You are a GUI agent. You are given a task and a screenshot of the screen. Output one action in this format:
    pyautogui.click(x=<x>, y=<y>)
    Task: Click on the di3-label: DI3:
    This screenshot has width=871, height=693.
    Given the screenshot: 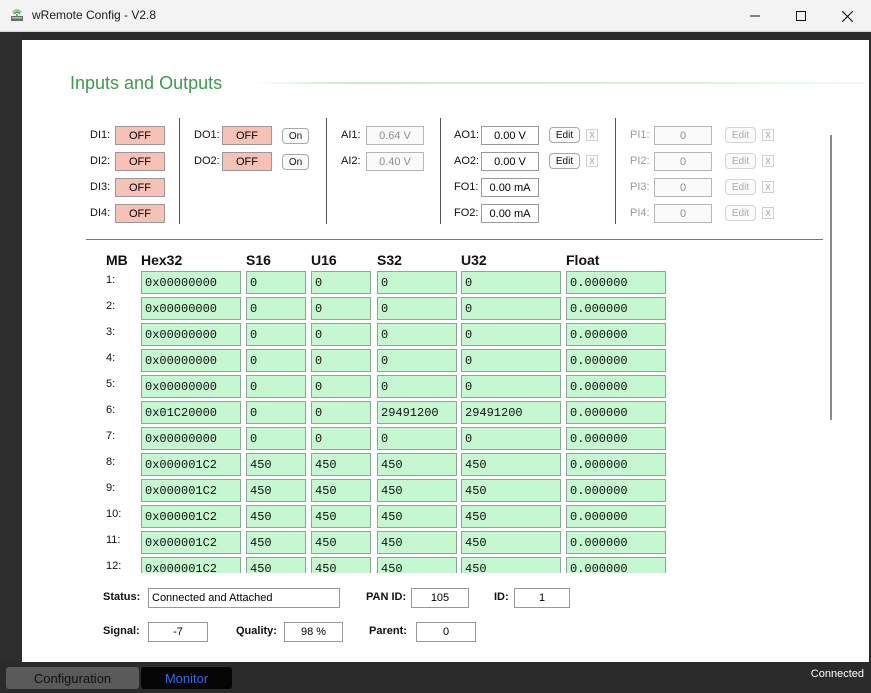 What is the action you would take?
    pyautogui.click(x=100, y=187)
    